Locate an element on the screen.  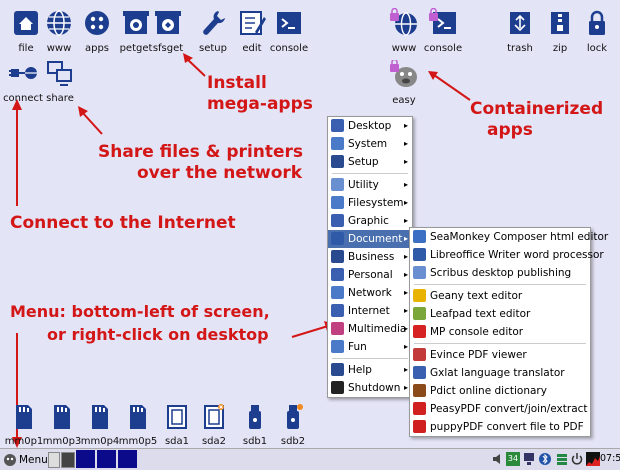
drive-label: mm0p1 is located at coordinates (24, 441).